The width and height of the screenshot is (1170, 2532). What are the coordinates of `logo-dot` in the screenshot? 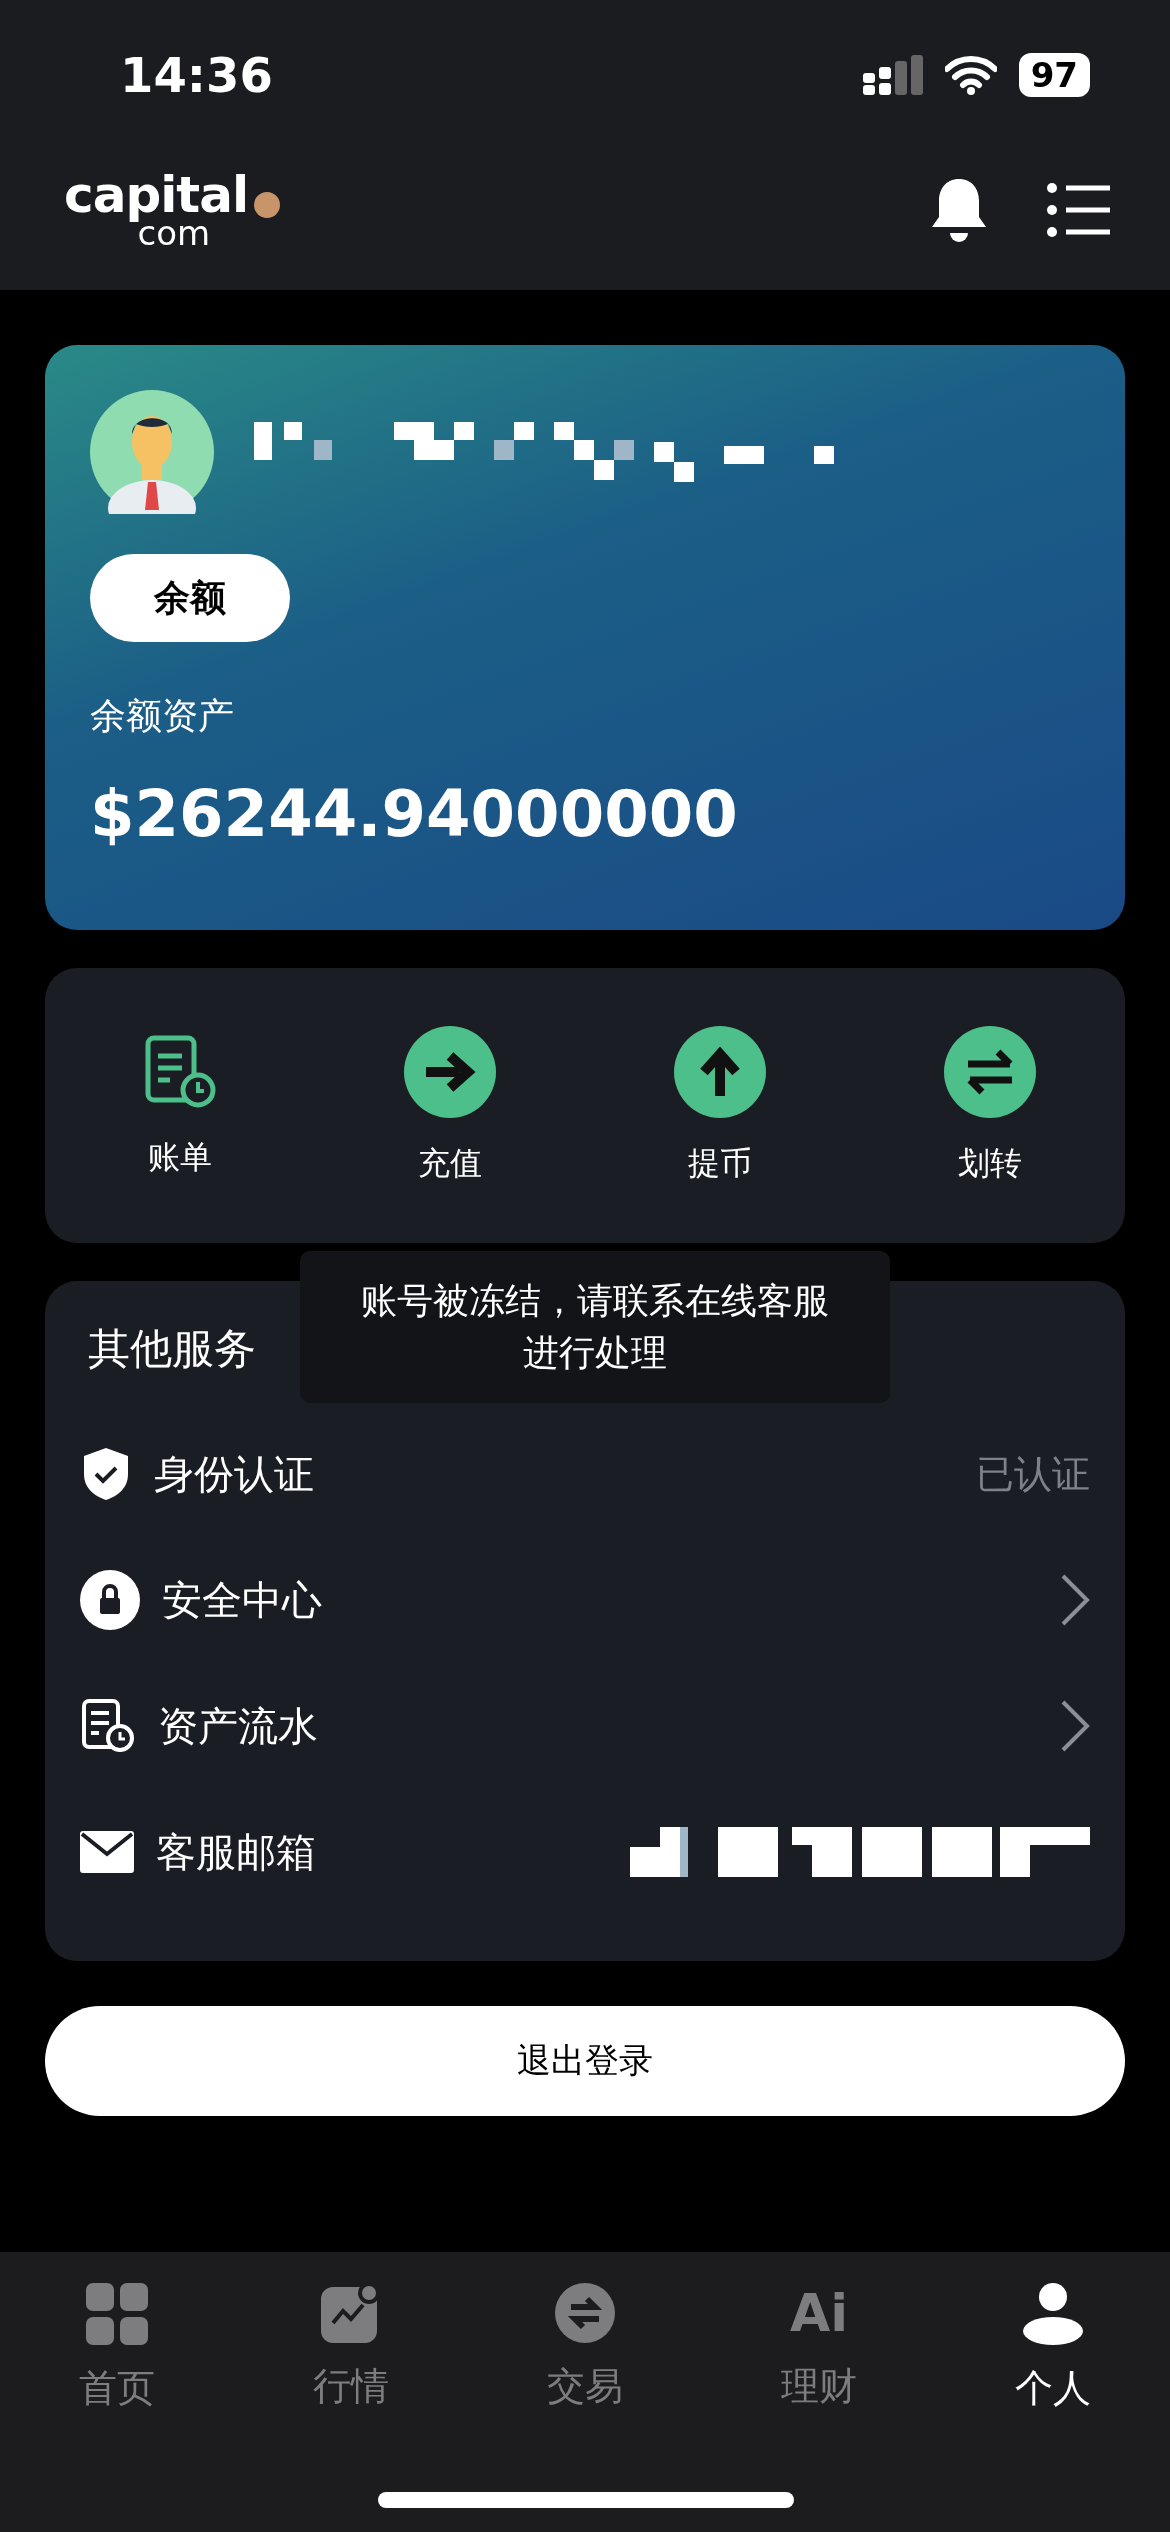 It's located at (267, 205).